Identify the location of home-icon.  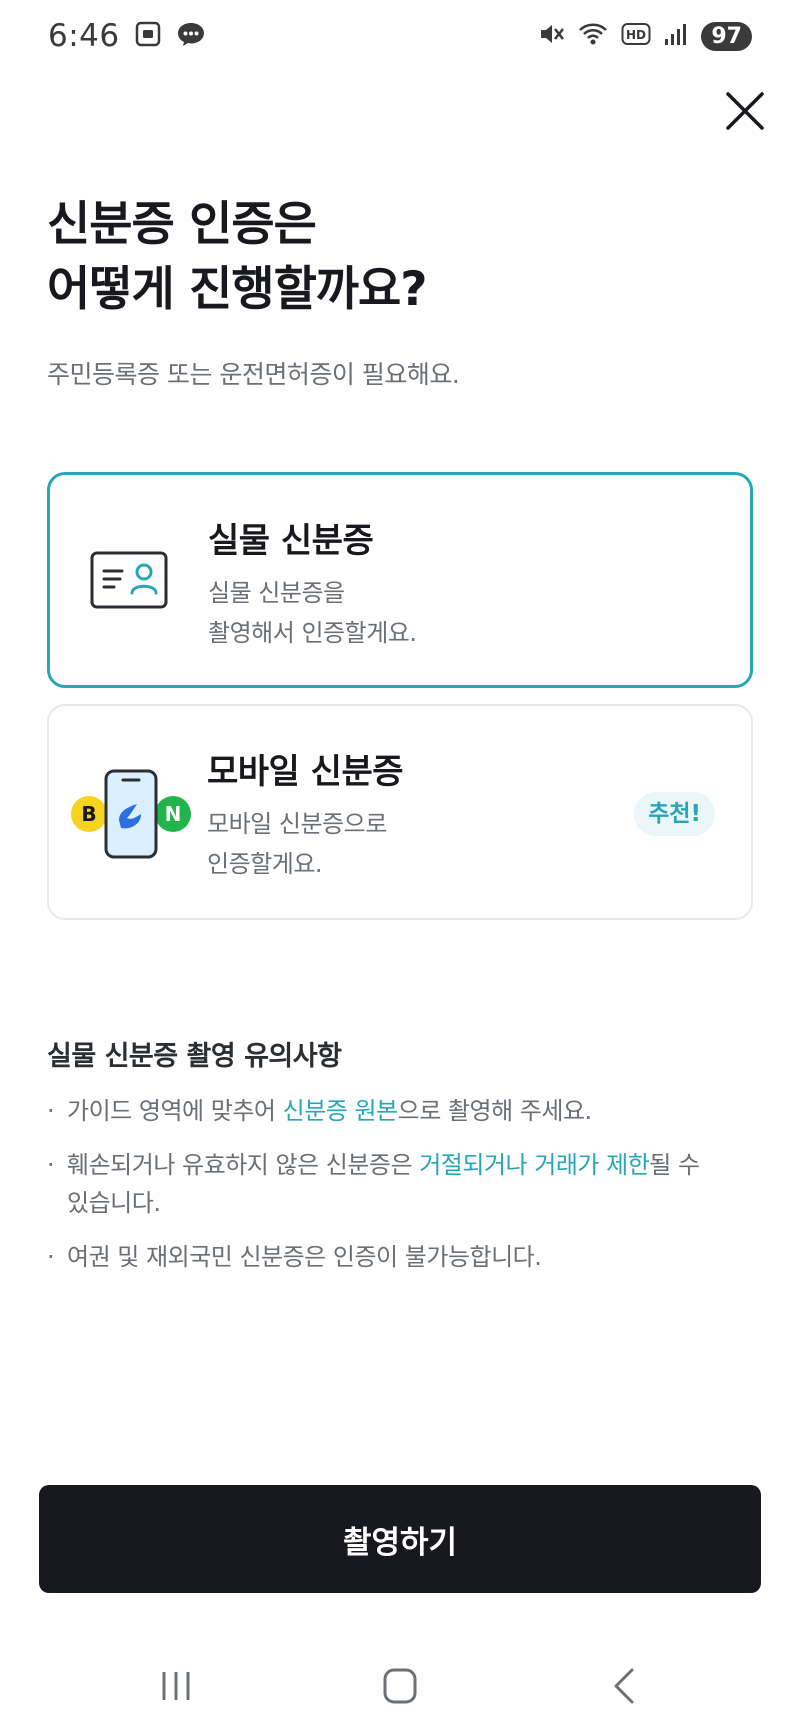
(400, 1686).